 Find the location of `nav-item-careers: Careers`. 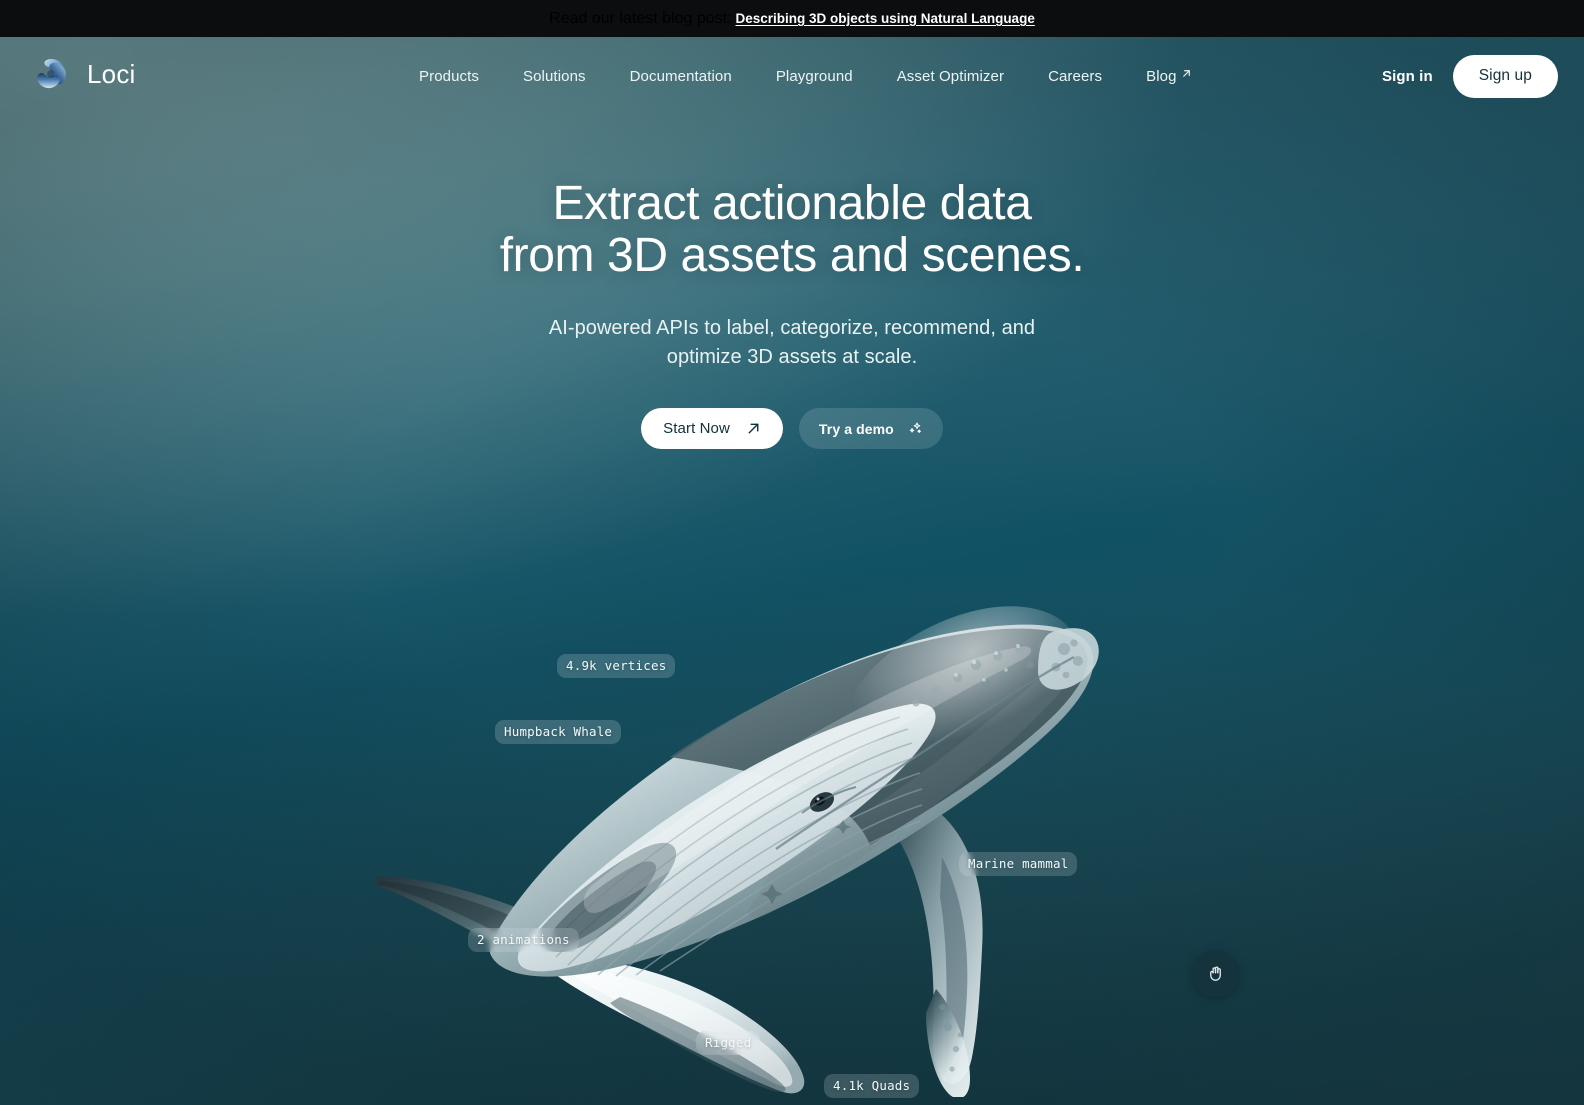

nav-item-careers: Careers is located at coordinates (1075, 76).